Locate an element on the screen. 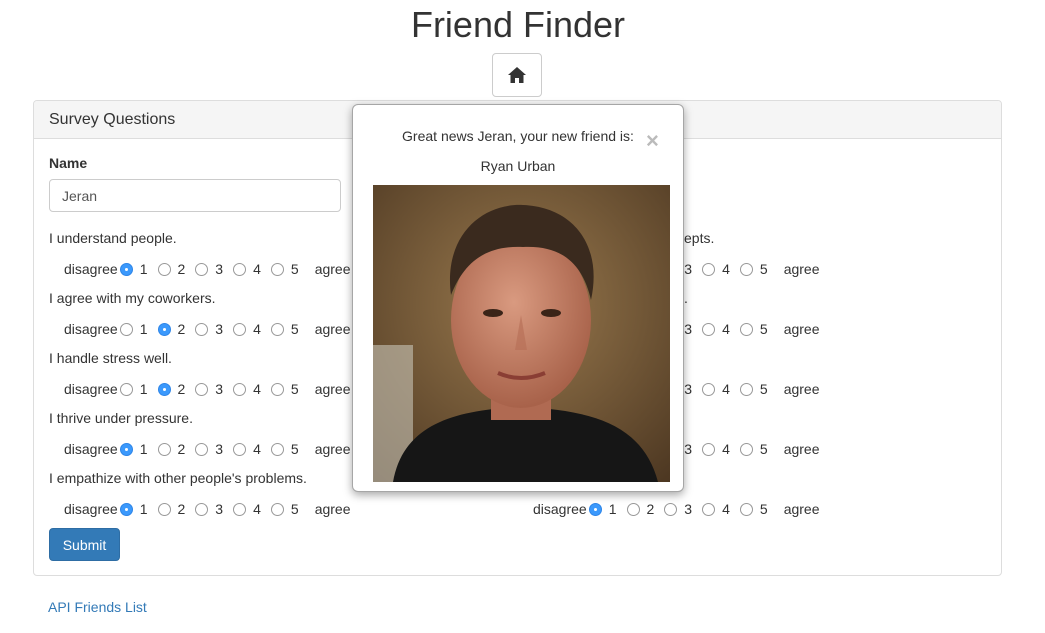 The image size is (1045, 633). name-input is located at coordinates (195, 195).